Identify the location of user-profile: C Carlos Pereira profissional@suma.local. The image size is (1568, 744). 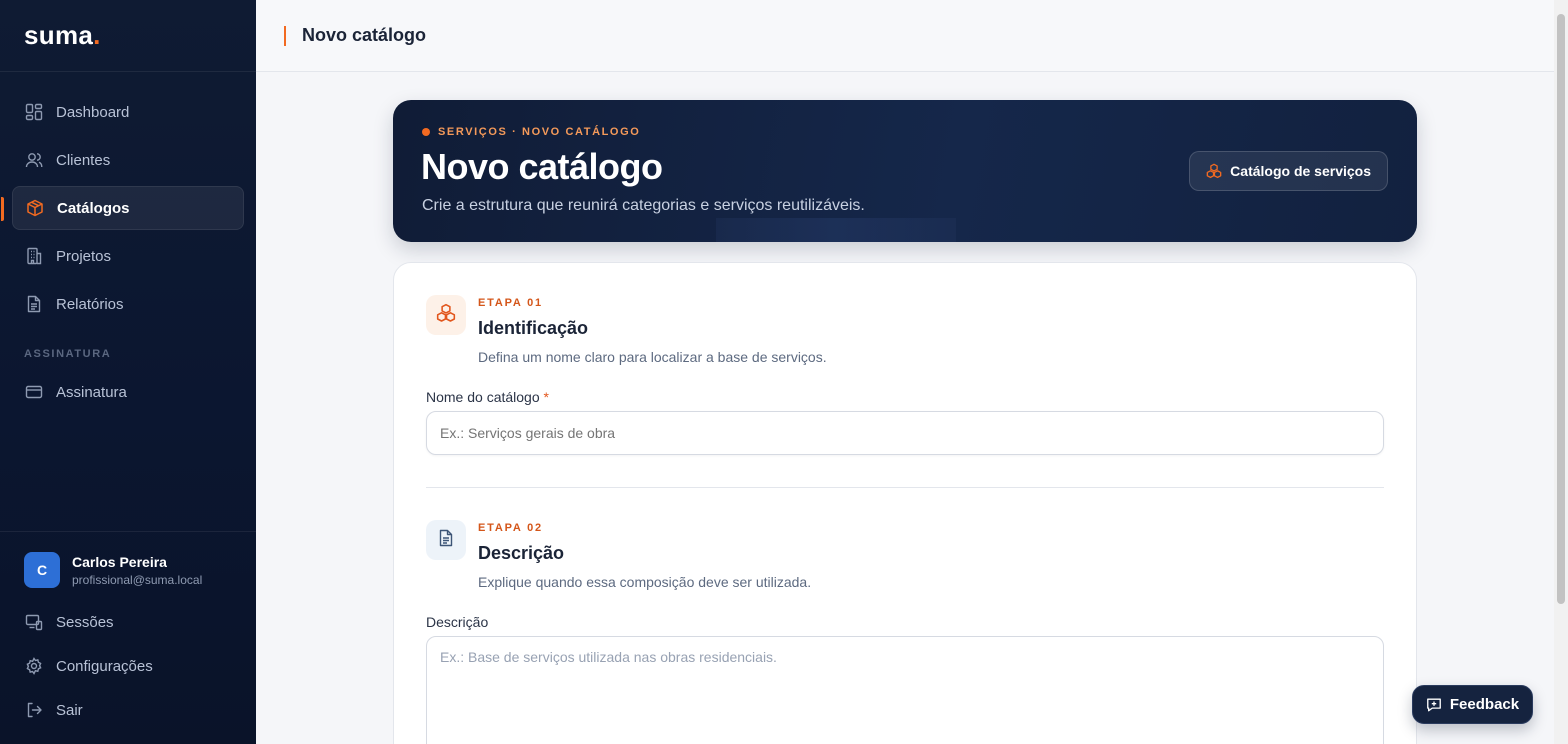
(128, 566).